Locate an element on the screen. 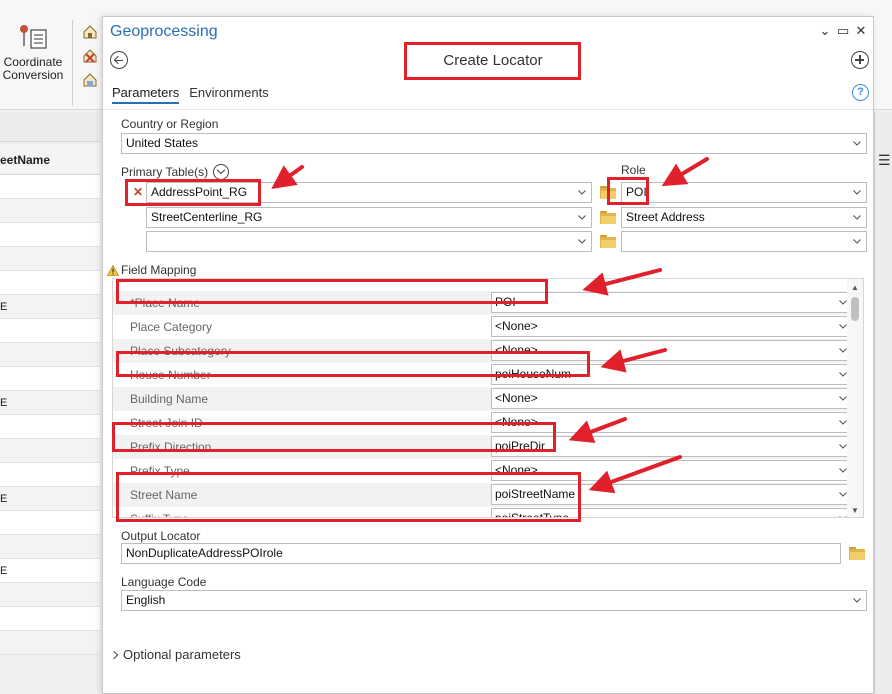 The width and height of the screenshot is (892, 694). annotation-box-house-number is located at coordinates (353, 364).